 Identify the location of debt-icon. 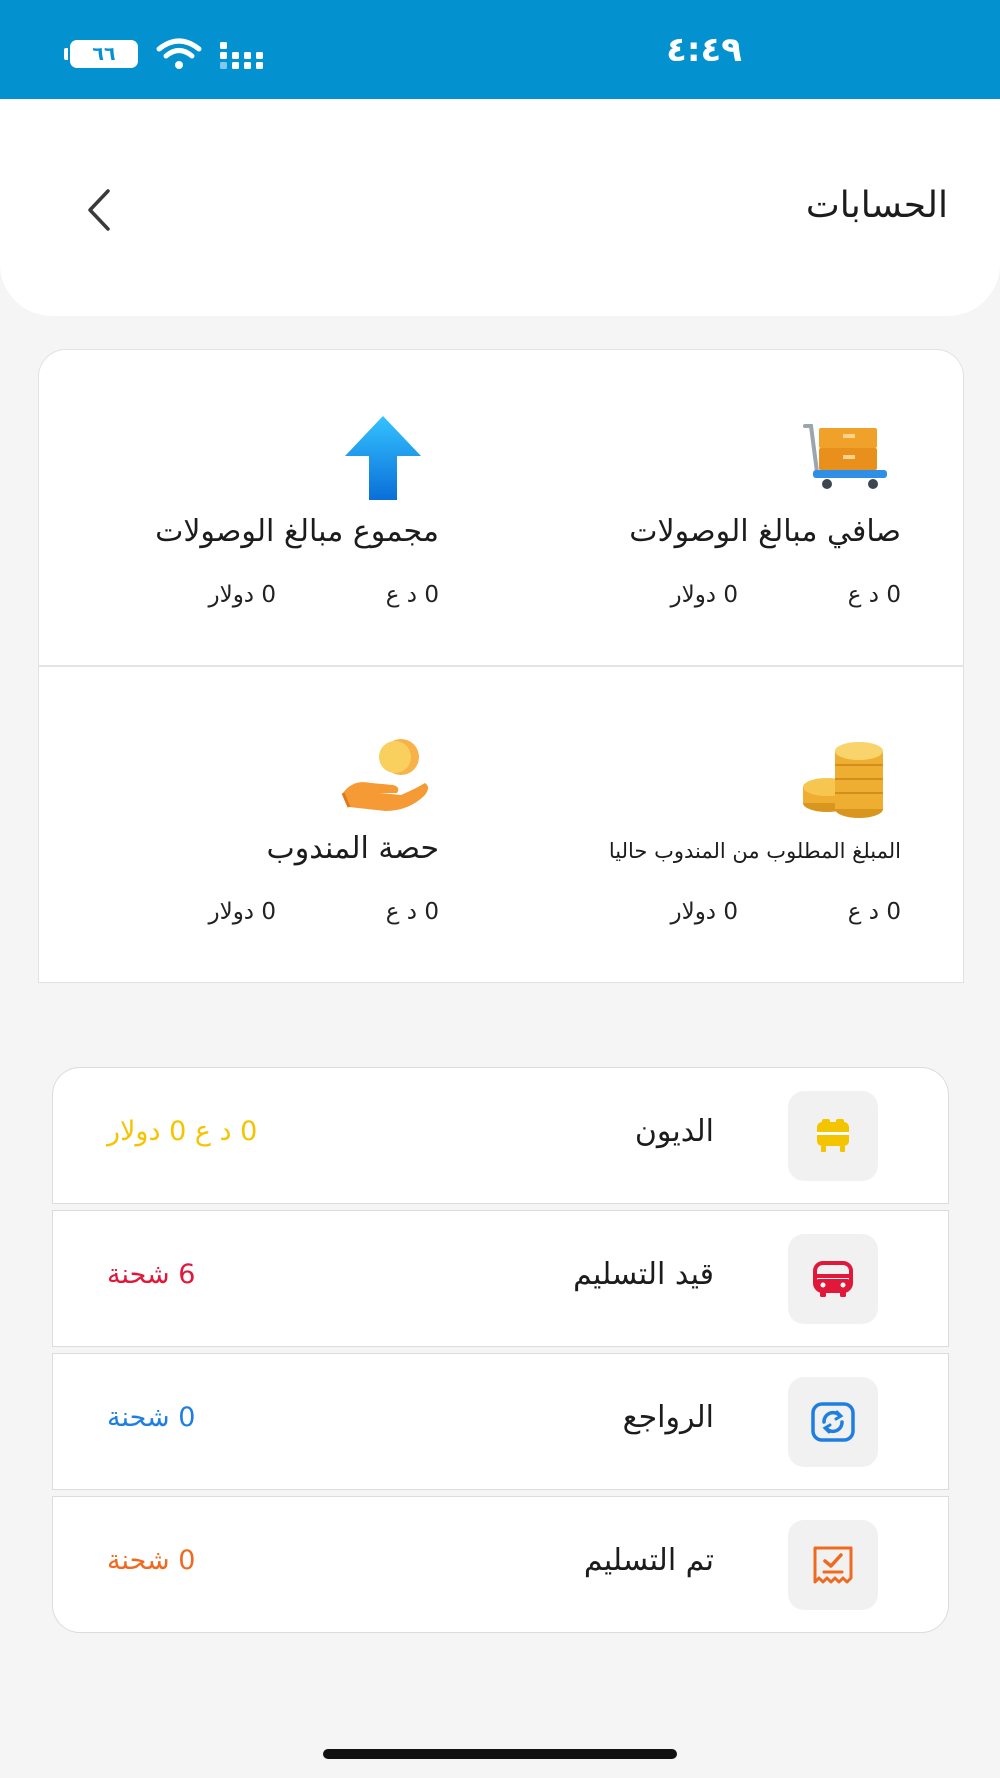
(833, 1135).